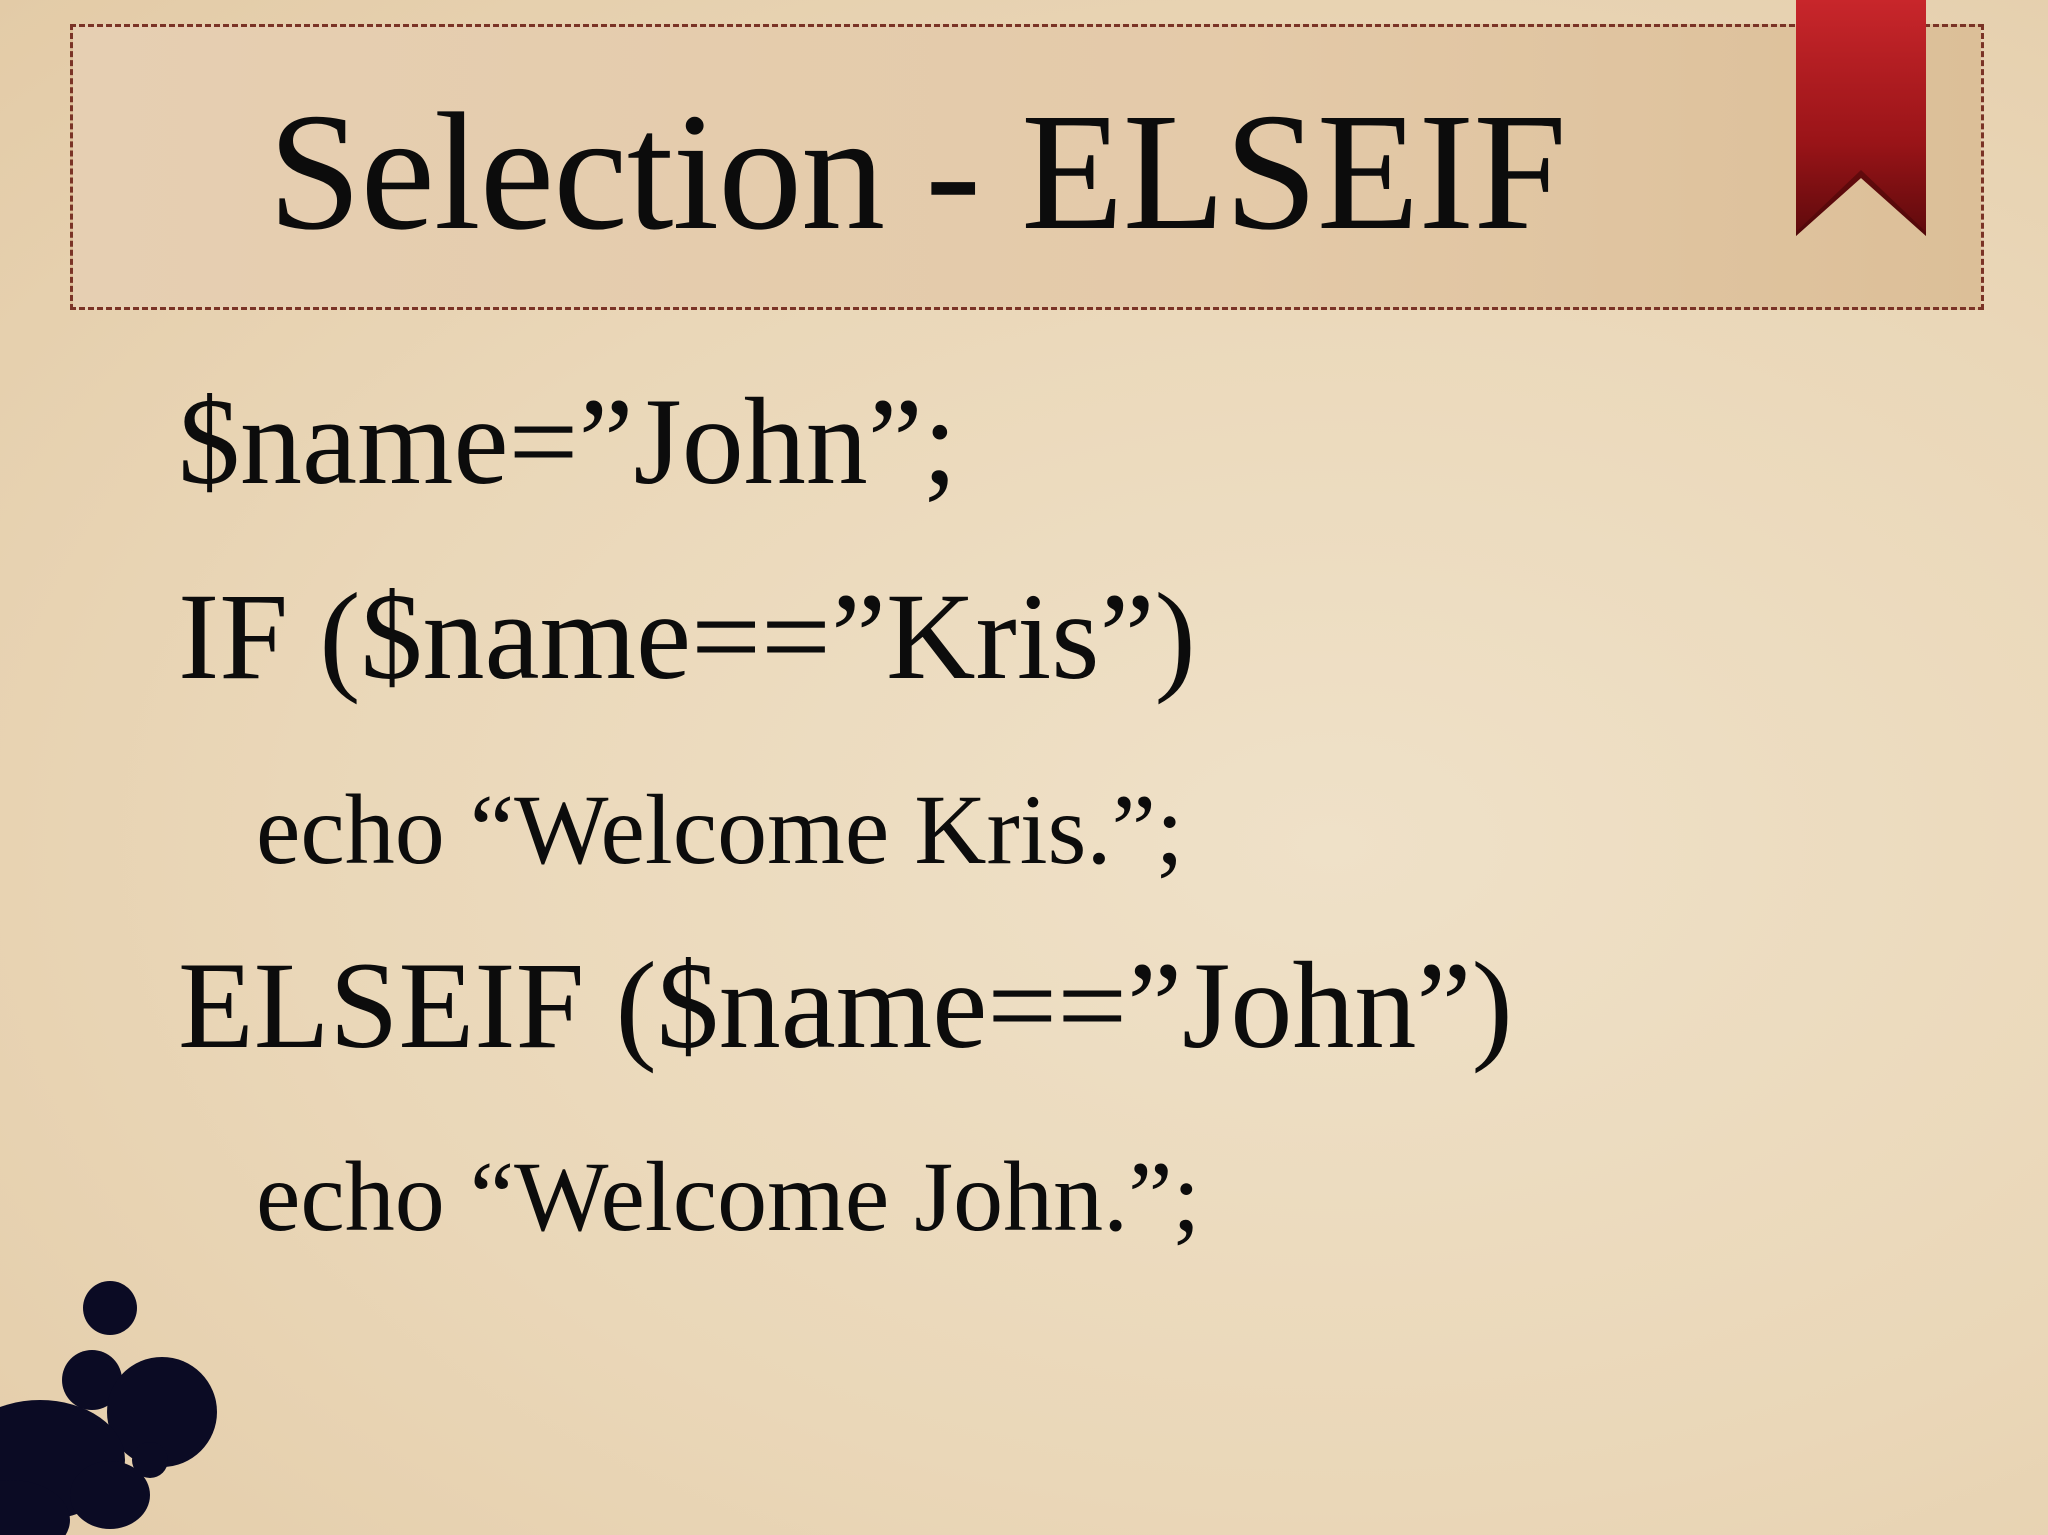  What do you see at coordinates (687, 636) in the screenshot?
I see `code-line-if: IF ($name==”Kris”)` at bounding box center [687, 636].